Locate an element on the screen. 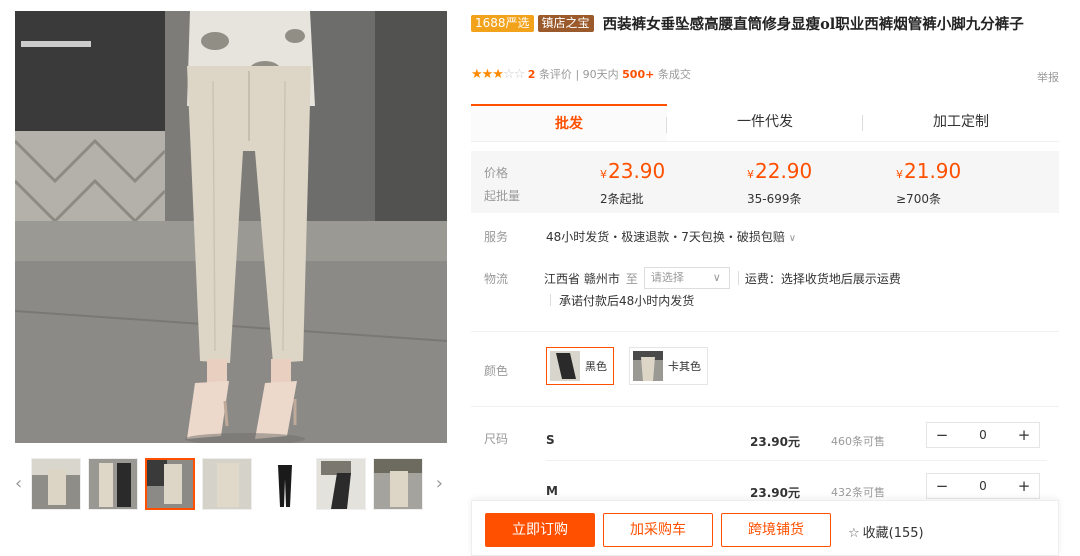  sales-period: 90天内 is located at coordinates (600, 74).